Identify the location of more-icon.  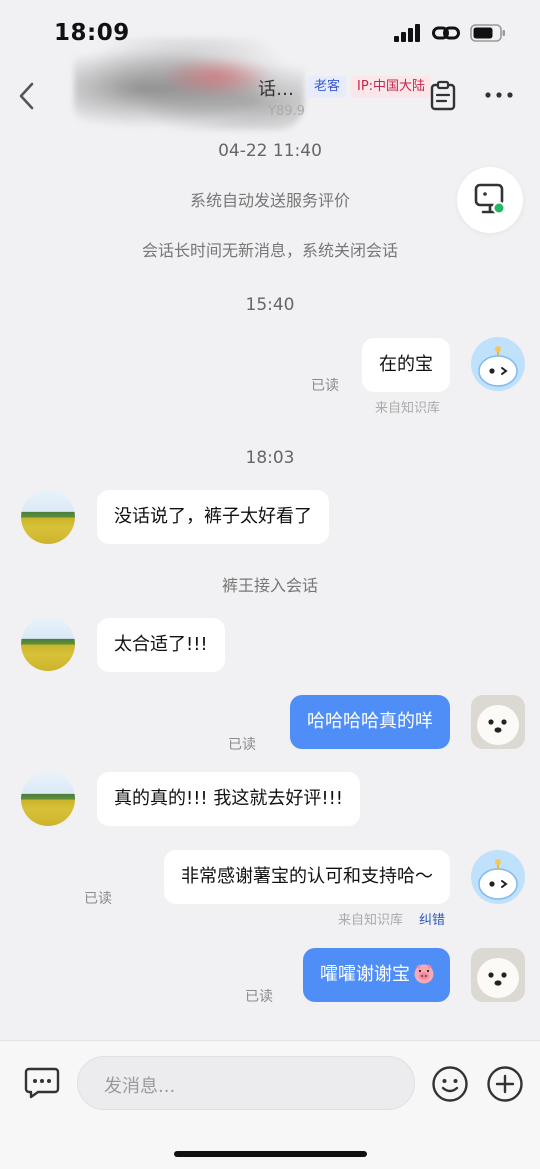
(499, 95).